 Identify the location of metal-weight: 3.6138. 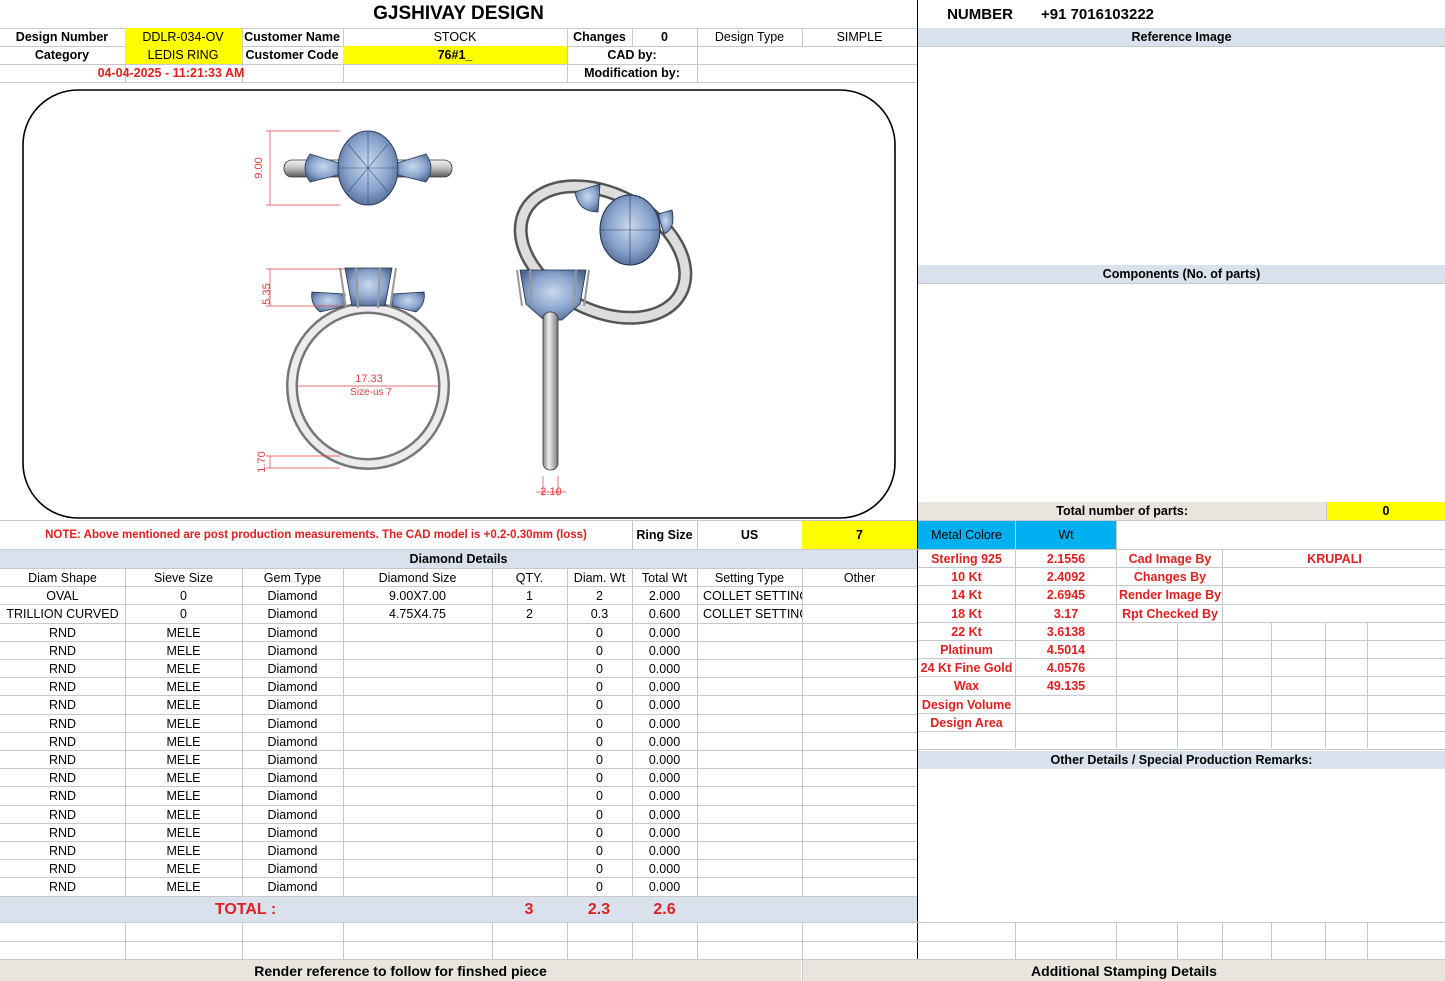
(1066, 631).